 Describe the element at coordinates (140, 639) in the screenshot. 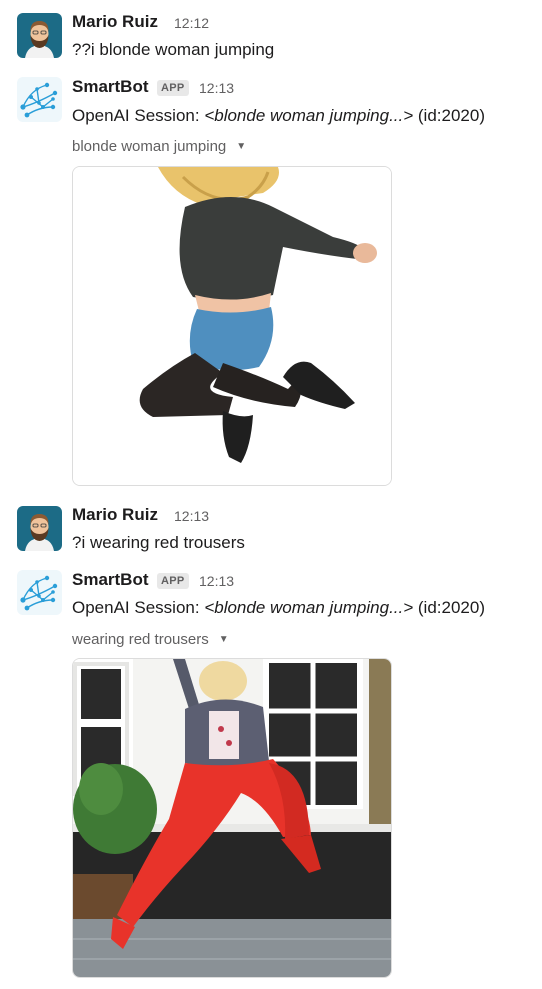

I see `attachment-label: wearing red trousers` at that location.